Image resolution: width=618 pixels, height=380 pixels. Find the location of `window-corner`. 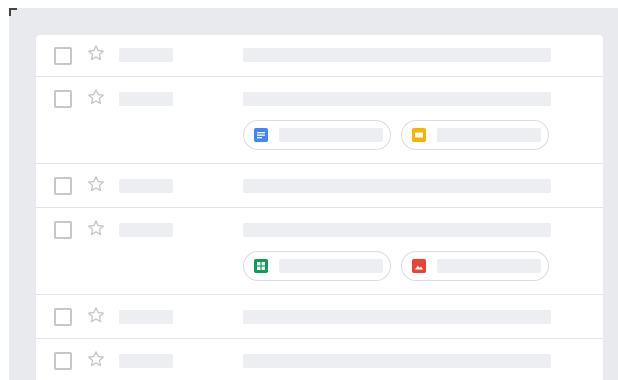

window-corner is located at coordinates (13, 12).